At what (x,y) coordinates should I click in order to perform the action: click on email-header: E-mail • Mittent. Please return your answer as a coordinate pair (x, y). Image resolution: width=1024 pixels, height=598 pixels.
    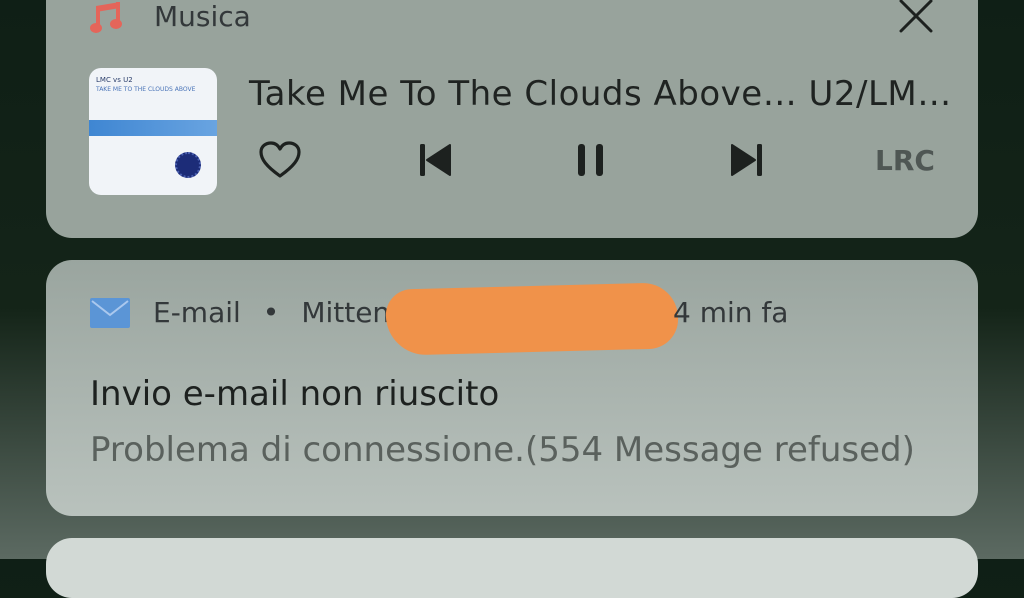
    Looking at the image, I should click on (277, 312).